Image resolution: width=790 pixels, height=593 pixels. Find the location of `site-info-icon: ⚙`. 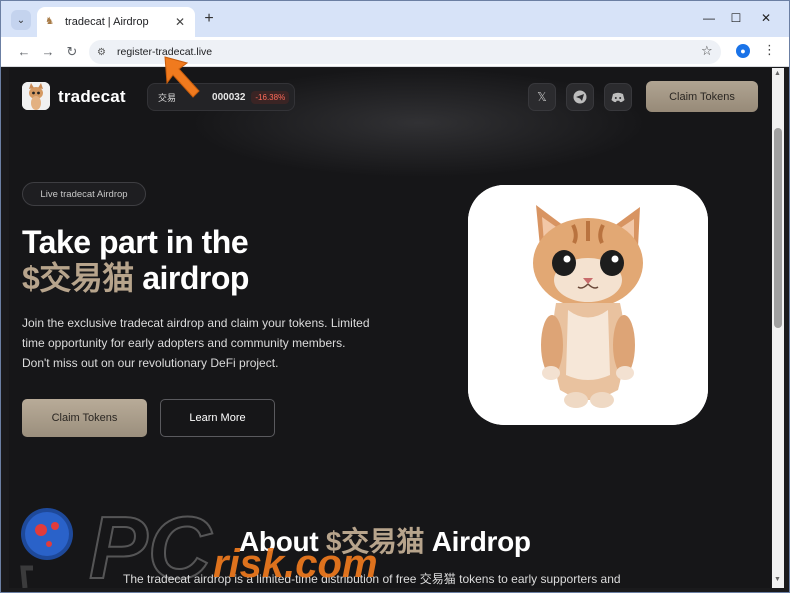

site-info-icon: ⚙ is located at coordinates (104, 52).